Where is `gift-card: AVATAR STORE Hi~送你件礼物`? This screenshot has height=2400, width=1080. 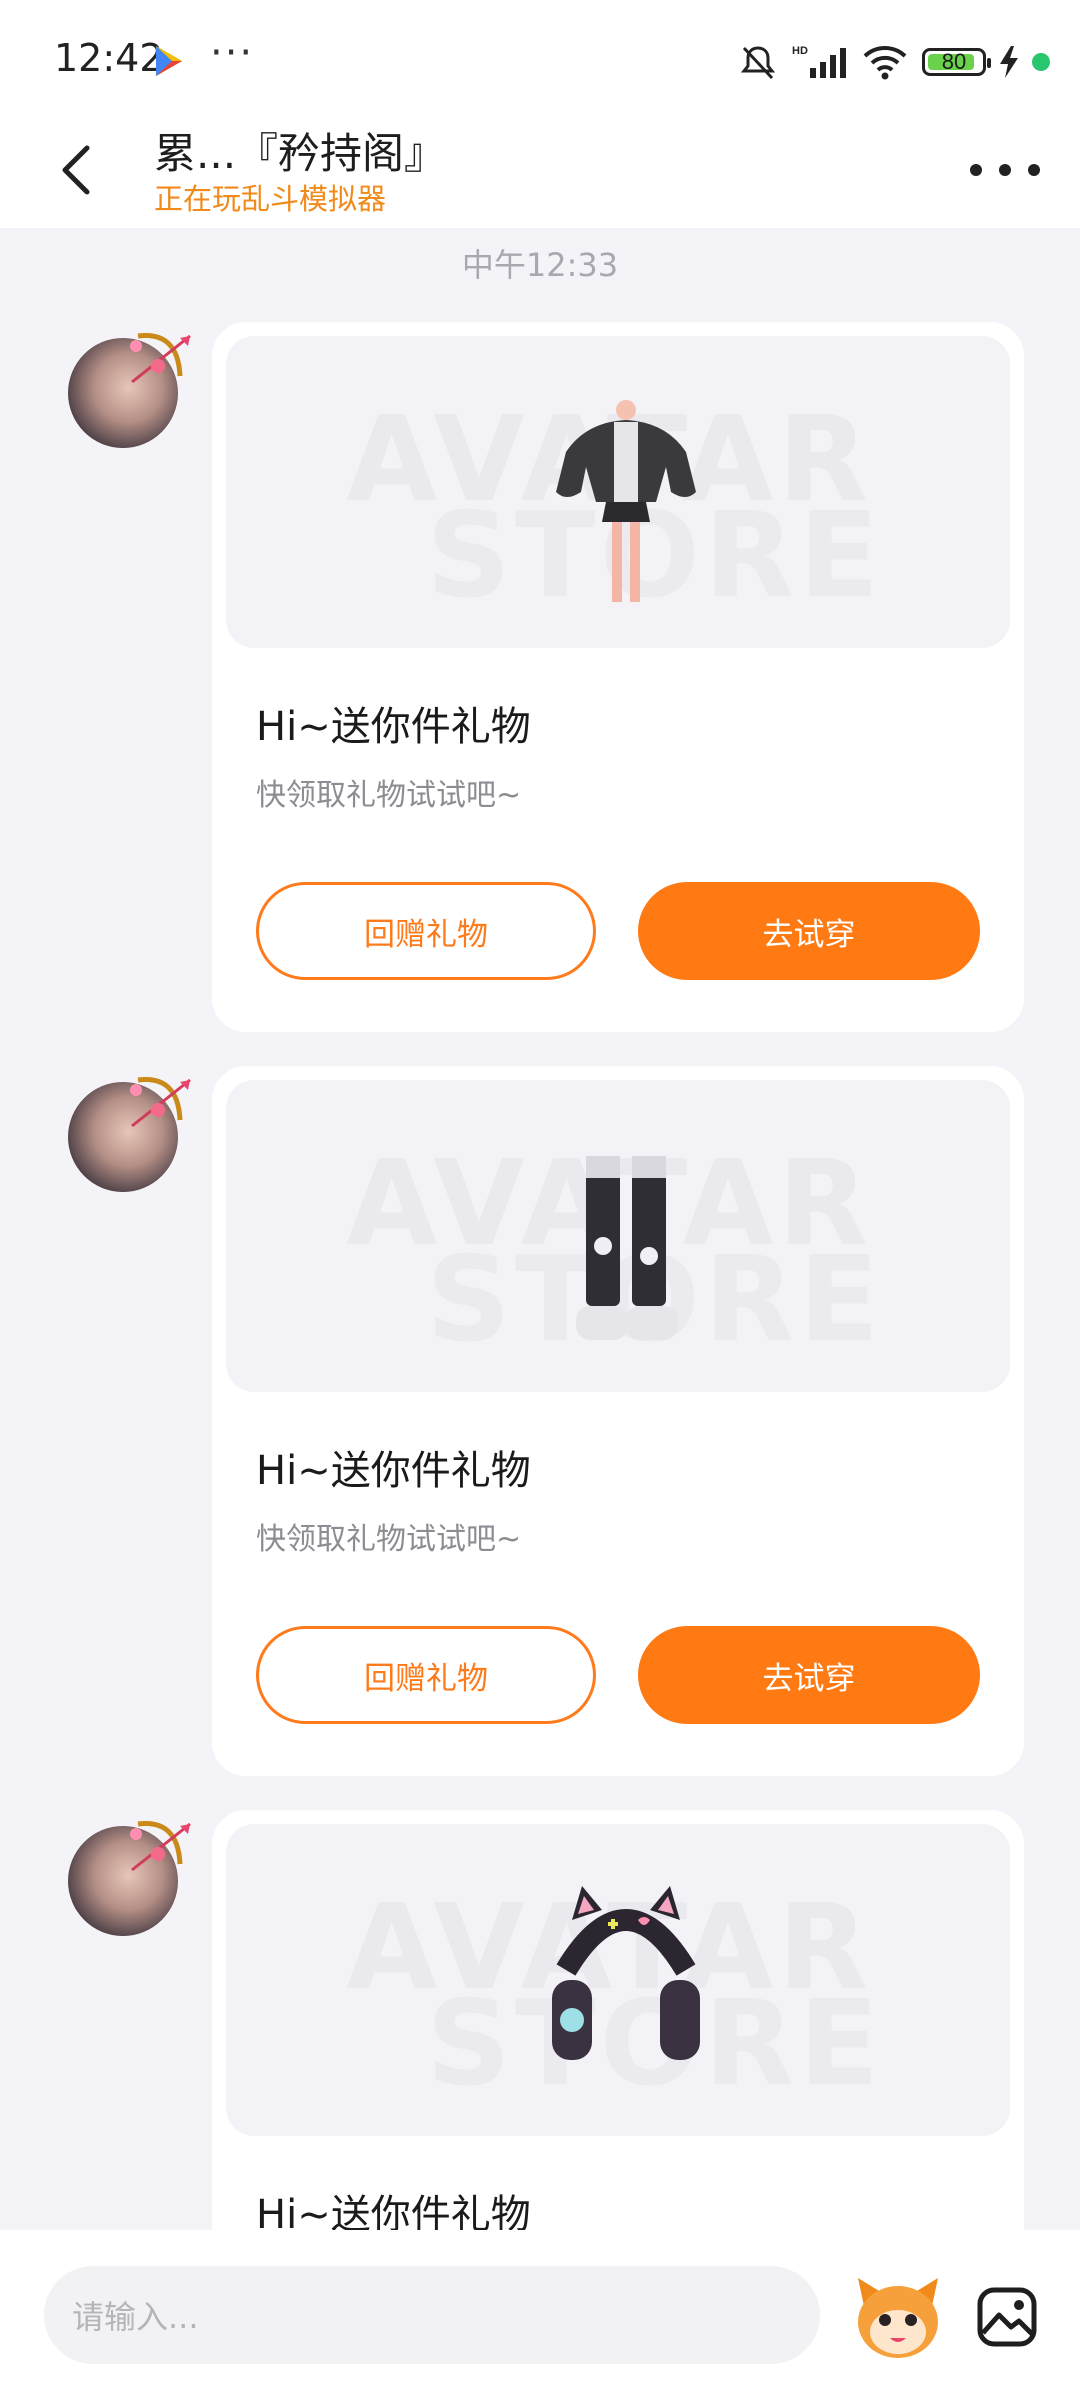 gift-card: AVATAR STORE Hi~送你件礼物 is located at coordinates (618, 2020).